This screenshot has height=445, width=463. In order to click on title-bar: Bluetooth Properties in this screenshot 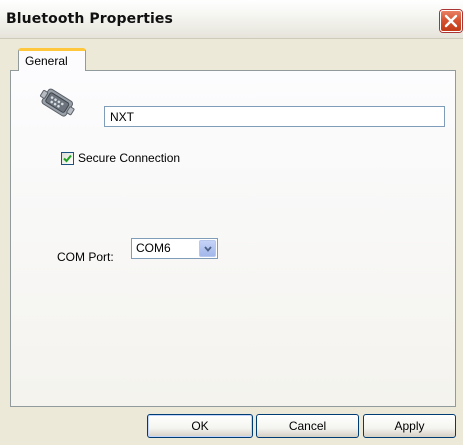, I will do `click(231, 19)`.